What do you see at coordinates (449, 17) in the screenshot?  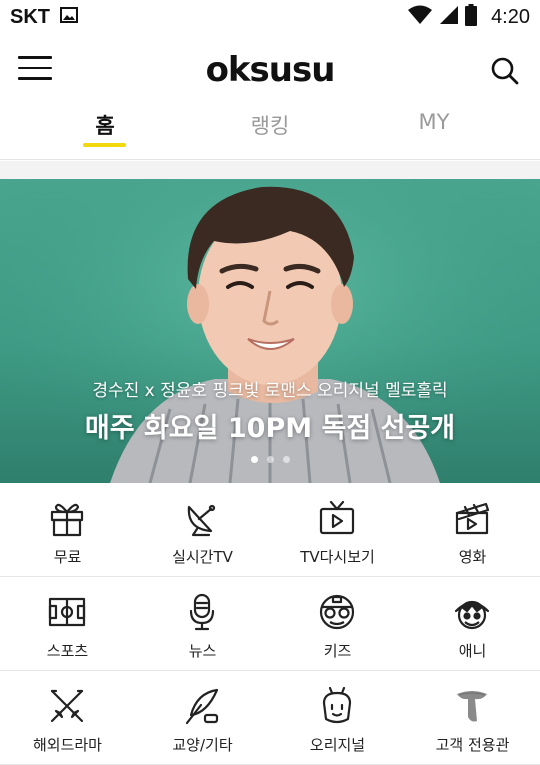 I see `signal-icon` at bounding box center [449, 17].